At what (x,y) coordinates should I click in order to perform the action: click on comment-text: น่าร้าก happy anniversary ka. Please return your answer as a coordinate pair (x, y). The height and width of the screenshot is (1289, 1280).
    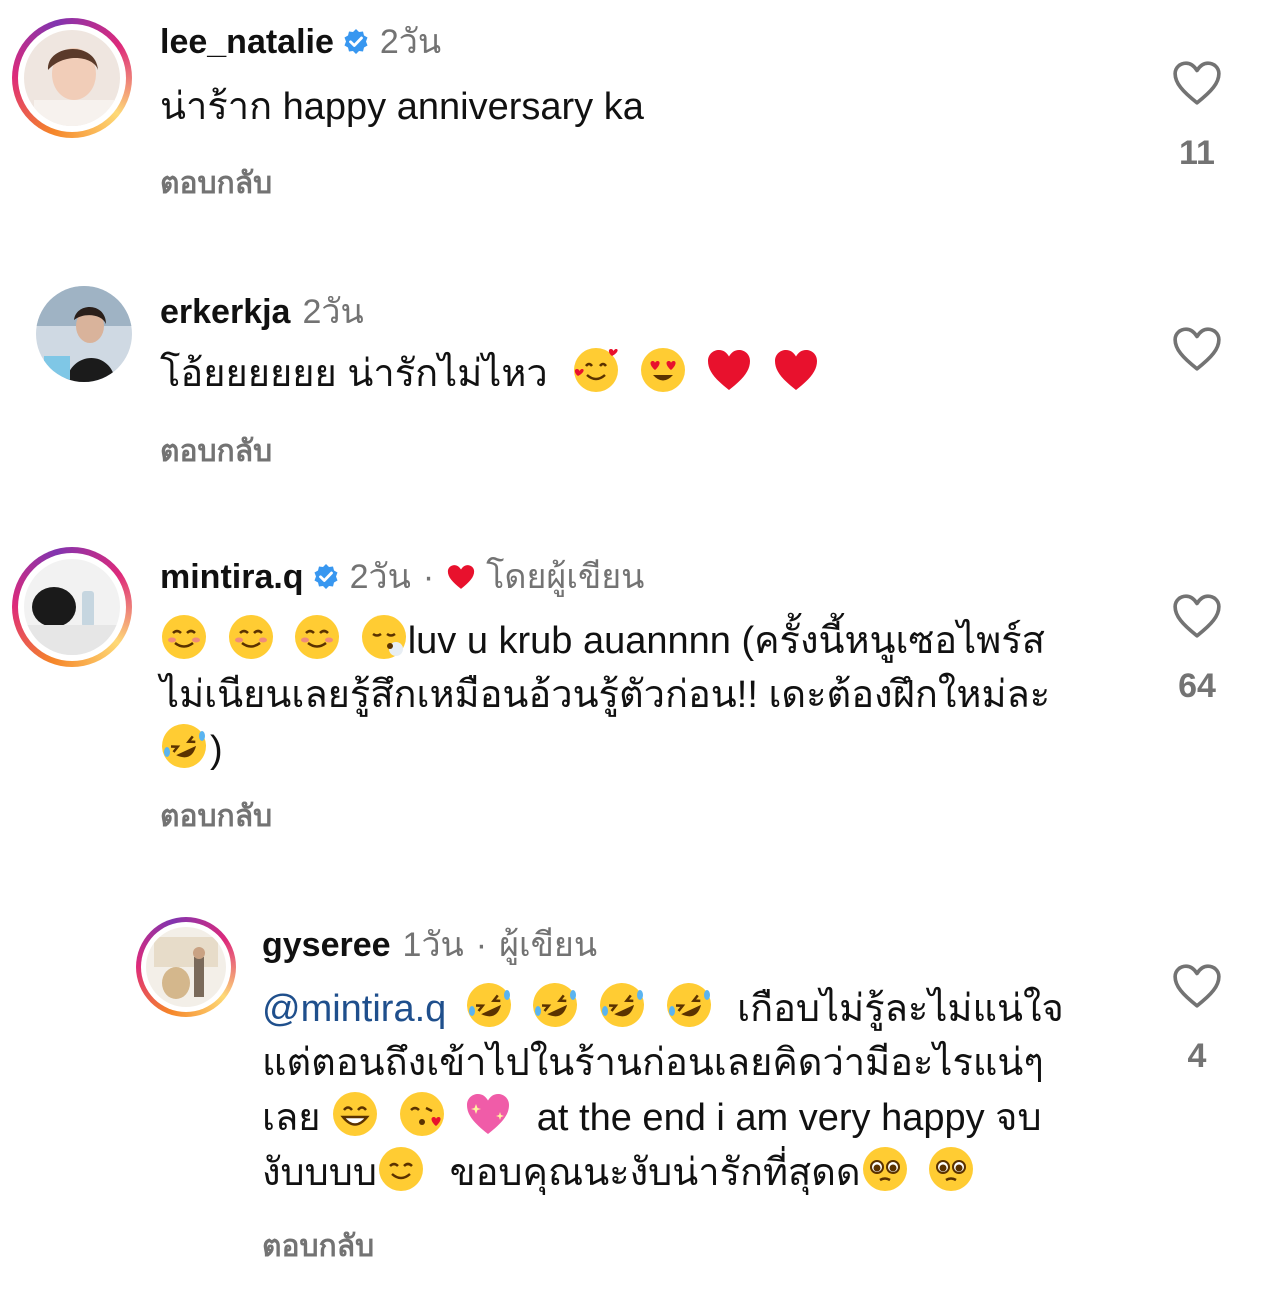
    Looking at the image, I should click on (402, 107).